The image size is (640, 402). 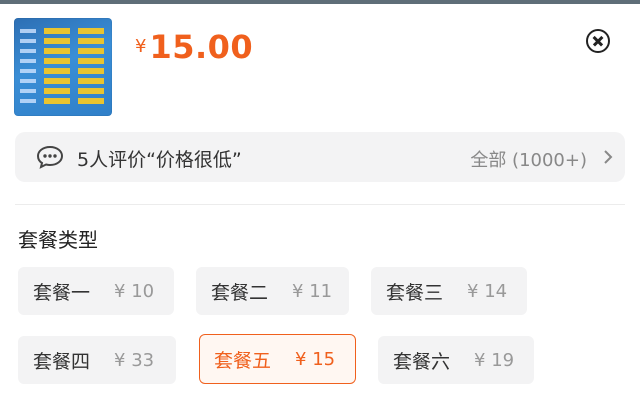 I want to click on product-thumbnail, so click(x=63, y=67).